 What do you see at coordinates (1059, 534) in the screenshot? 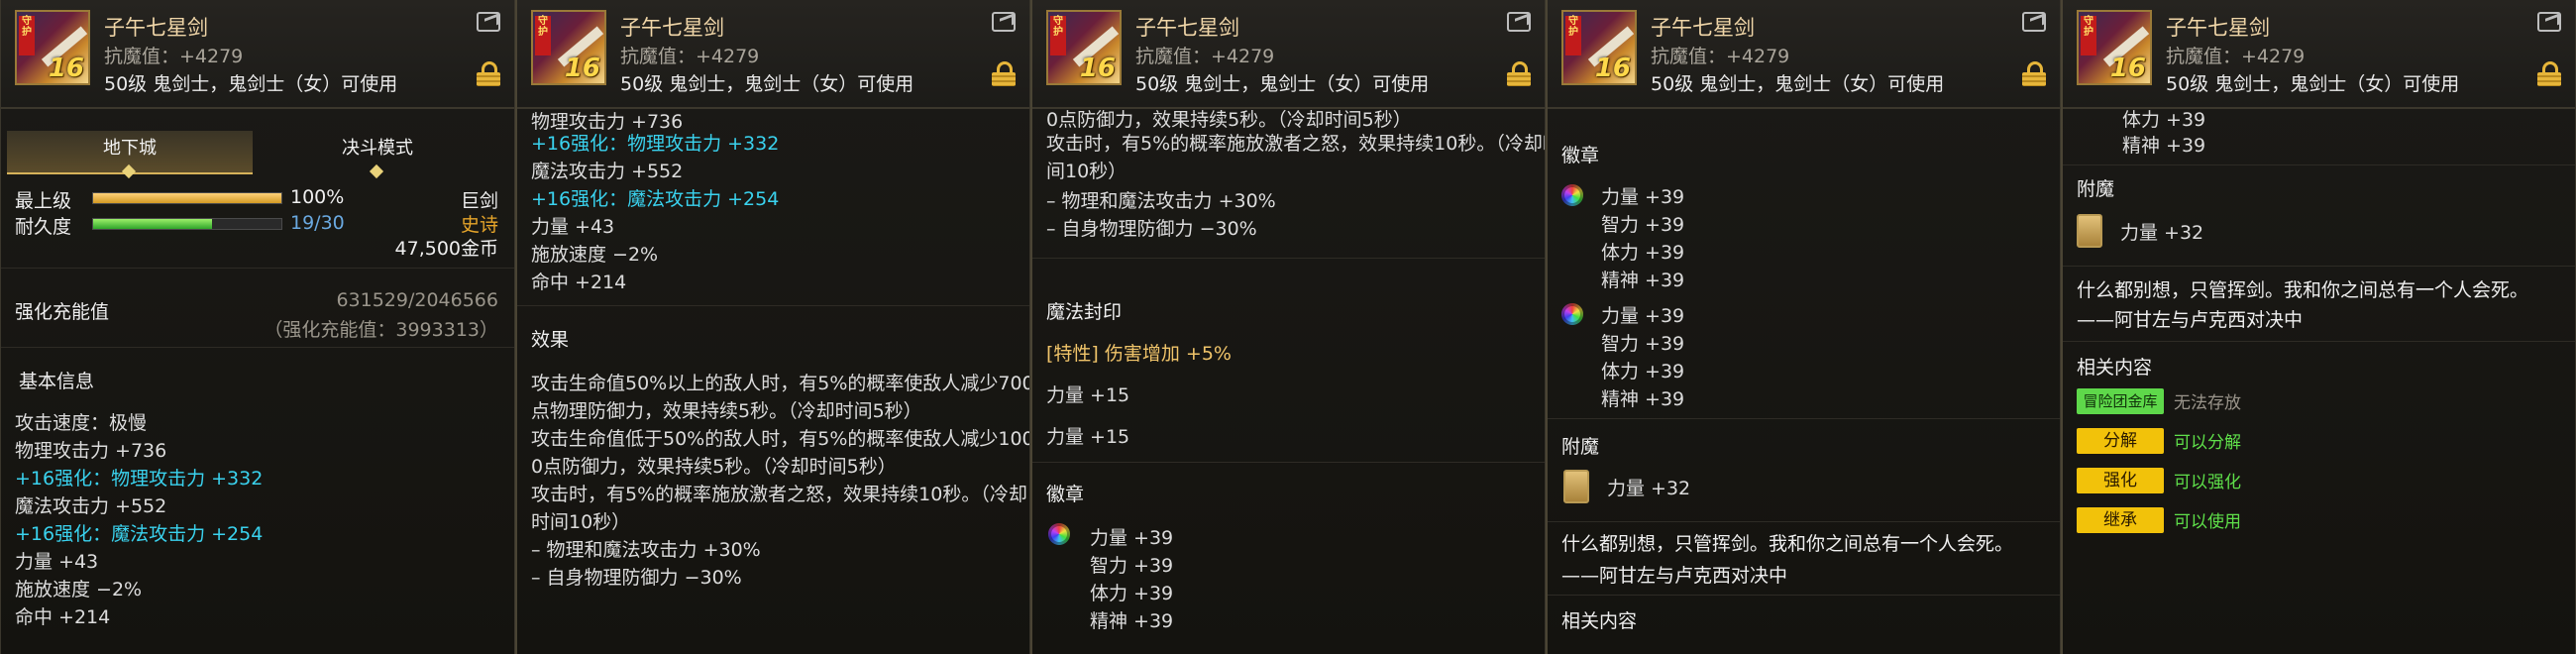
I see `emblem-orb-icon` at bounding box center [1059, 534].